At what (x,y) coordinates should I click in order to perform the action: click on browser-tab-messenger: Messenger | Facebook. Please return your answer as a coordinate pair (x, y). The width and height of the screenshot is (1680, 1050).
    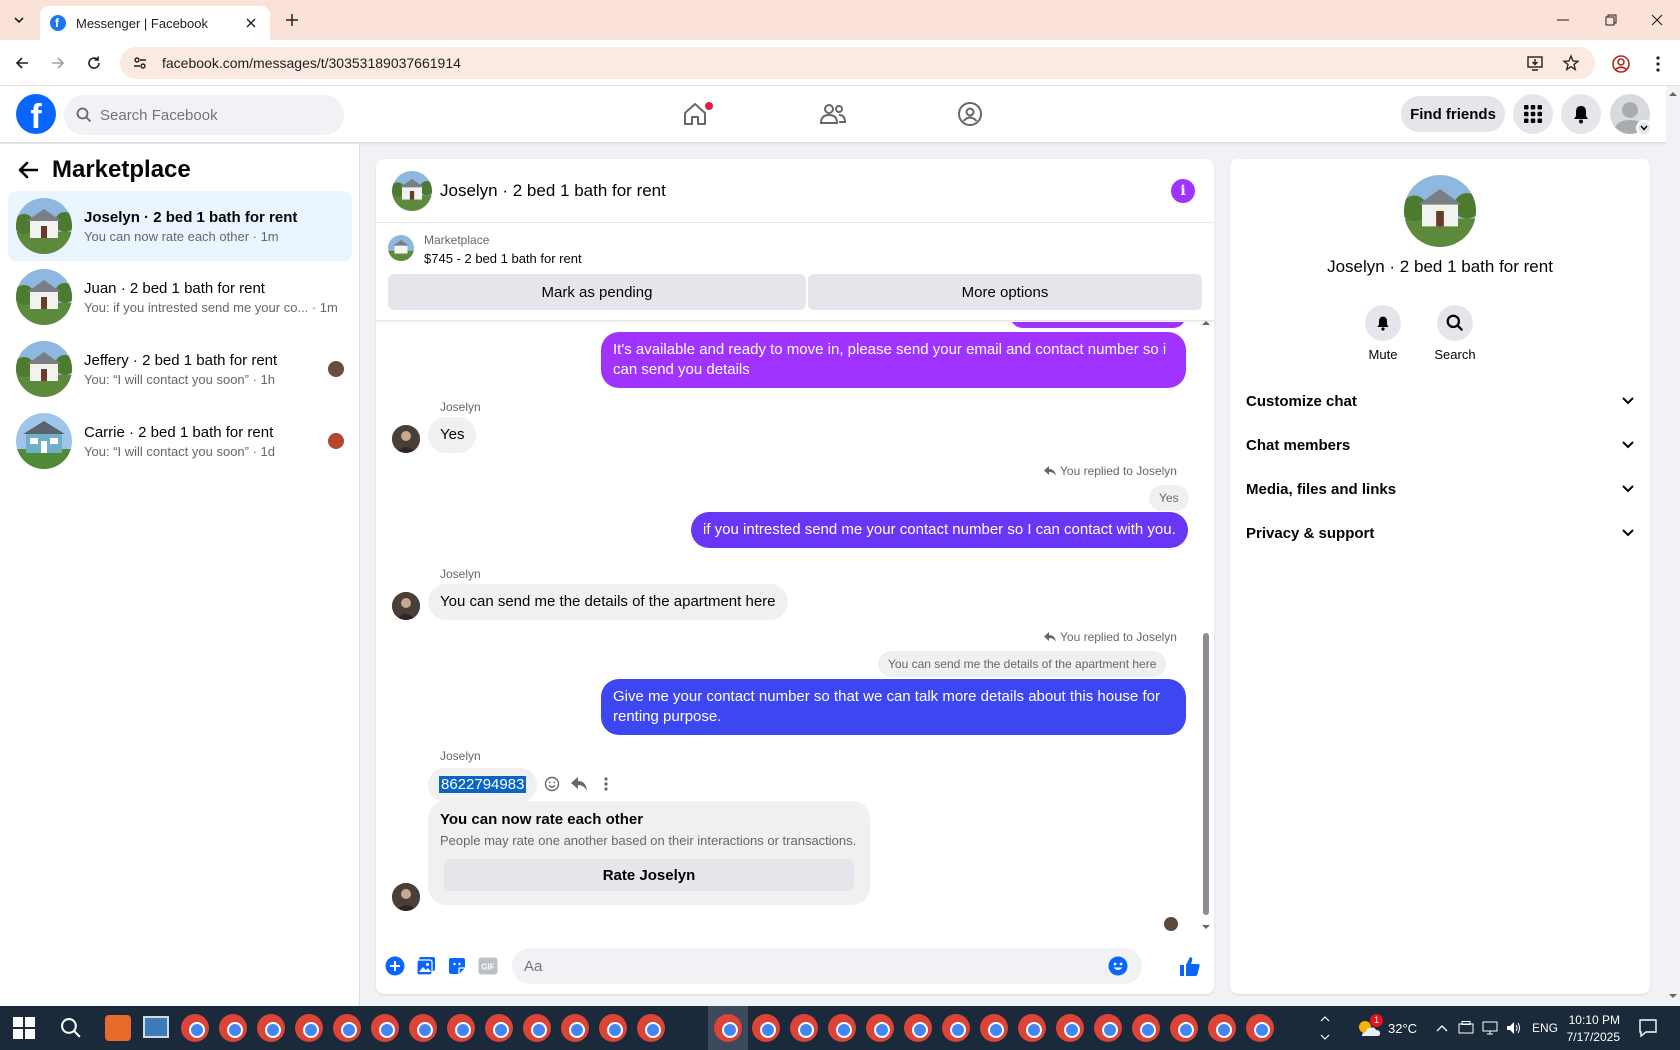
    Looking at the image, I should click on (155, 23).